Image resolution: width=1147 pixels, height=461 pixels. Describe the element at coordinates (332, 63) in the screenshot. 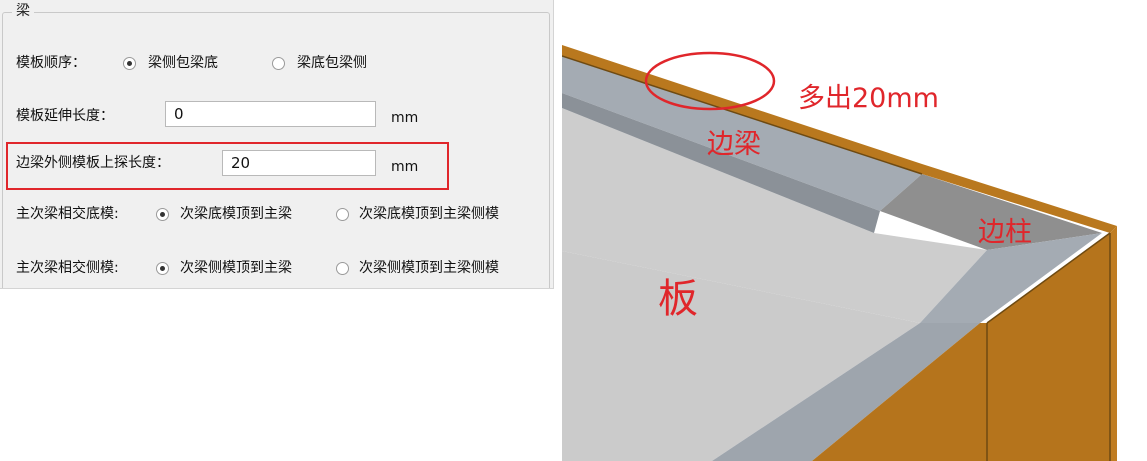

I see `option-beam-bottom-wrap-side: 梁底包梁侧` at that location.